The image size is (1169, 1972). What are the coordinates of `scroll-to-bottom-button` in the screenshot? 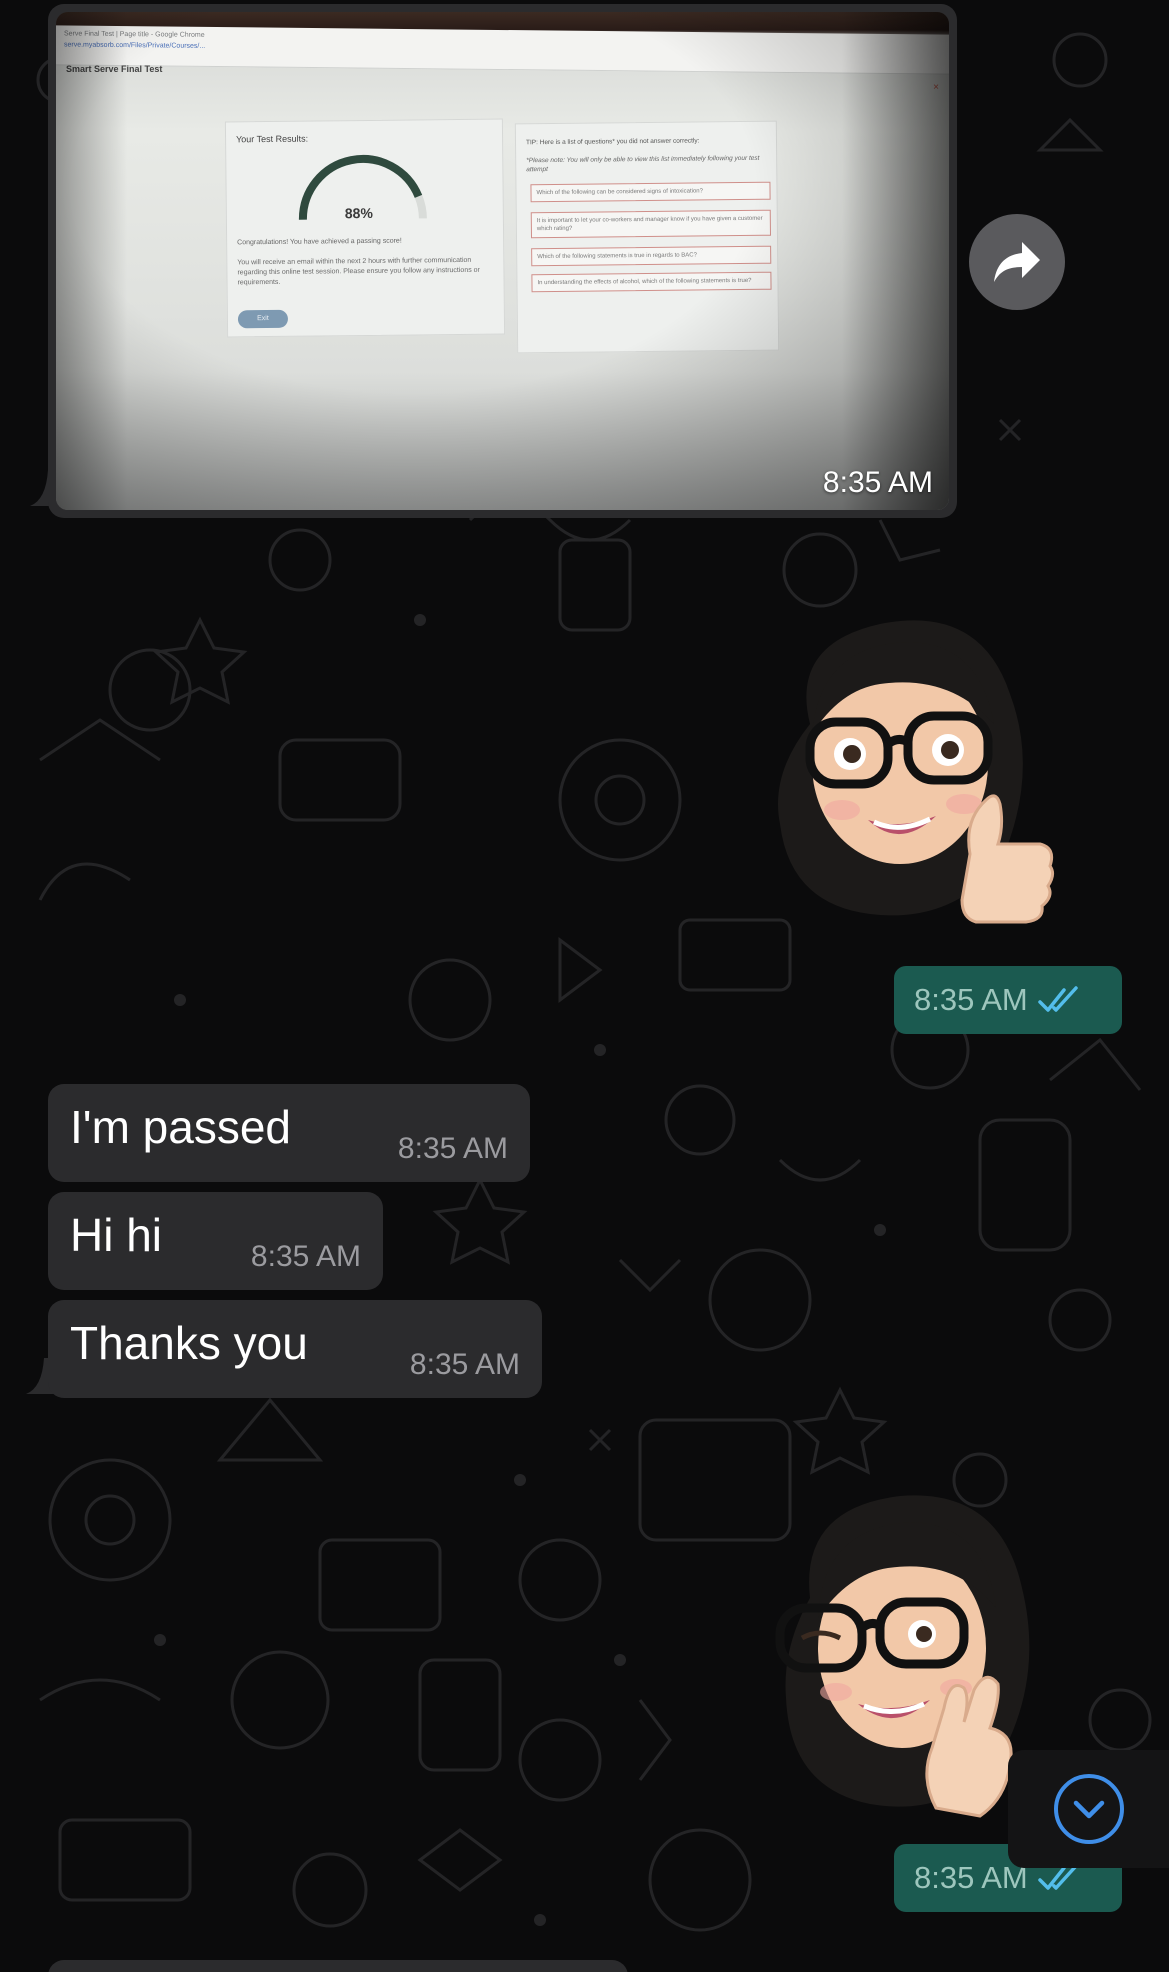 It's located at (1088, 1809).